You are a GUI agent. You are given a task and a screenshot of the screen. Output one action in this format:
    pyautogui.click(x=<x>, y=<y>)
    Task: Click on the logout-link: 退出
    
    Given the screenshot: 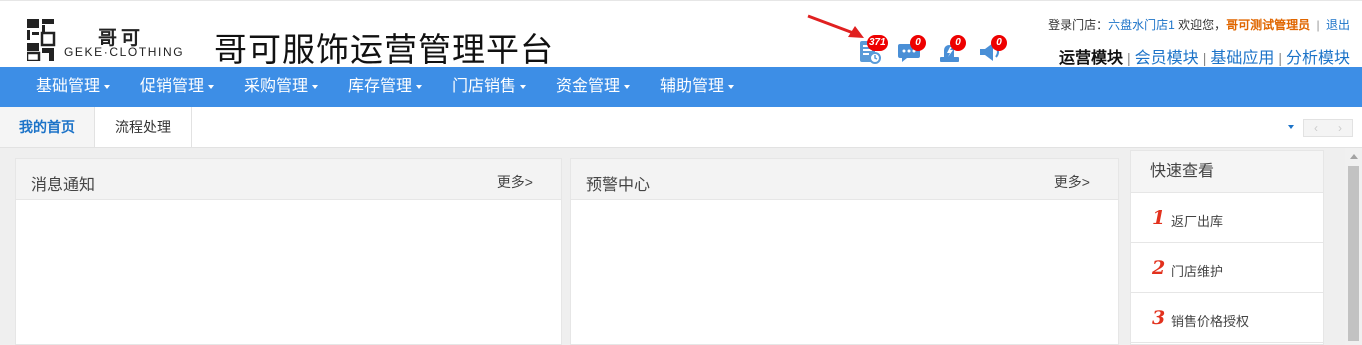 What is the action you would take?
    pyautogui.click(x=1338, y=25)
    